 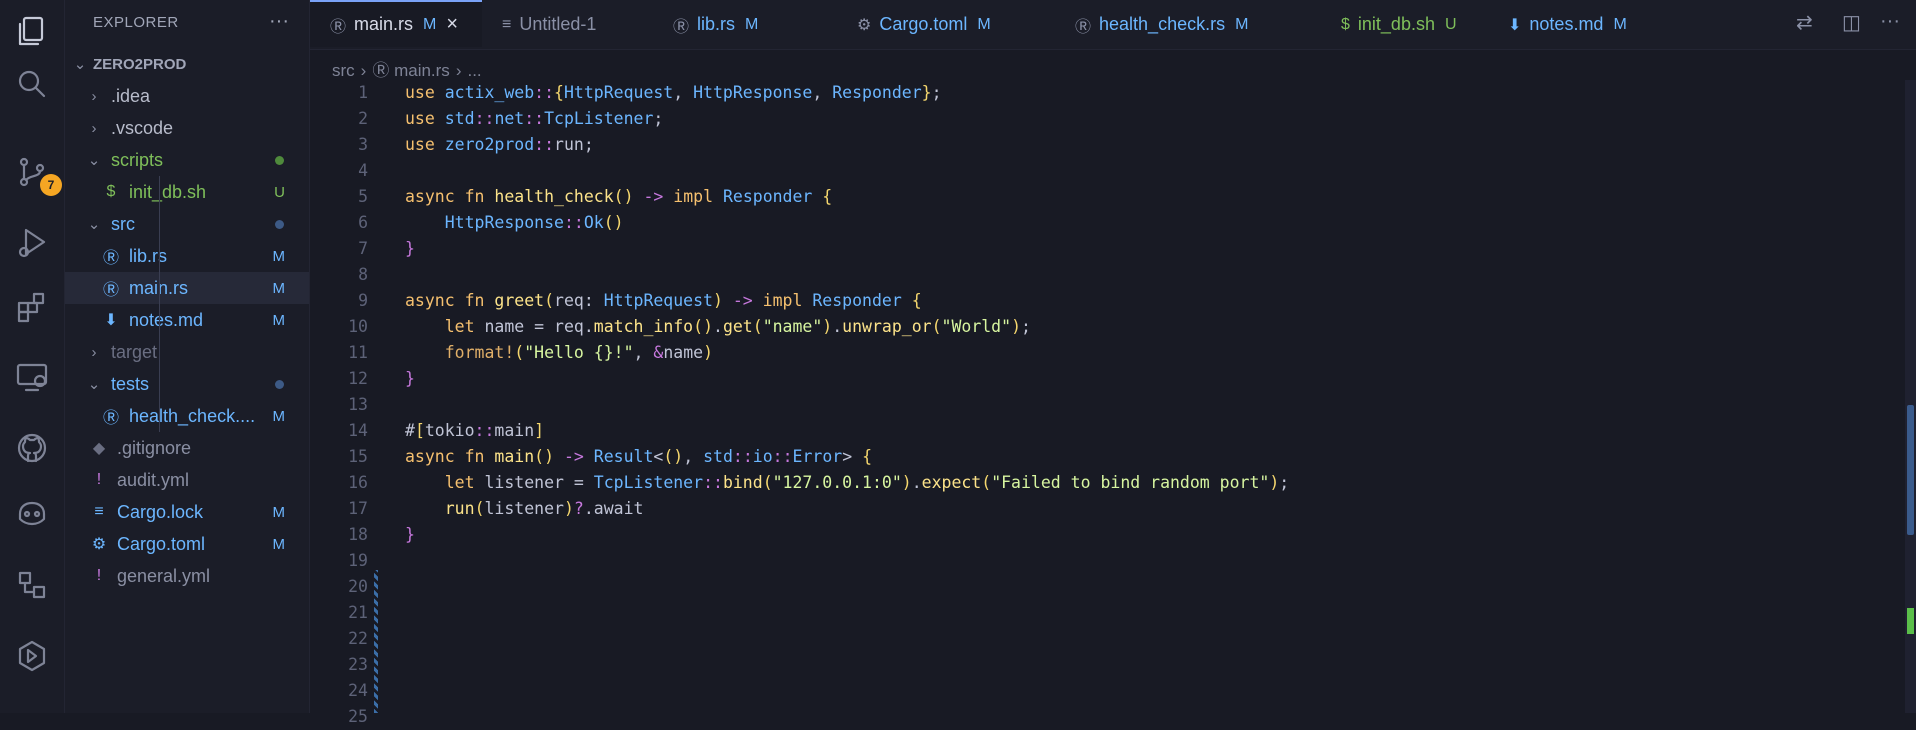 I want to click on git-status-indicator: M, so click(x=279, y=288).